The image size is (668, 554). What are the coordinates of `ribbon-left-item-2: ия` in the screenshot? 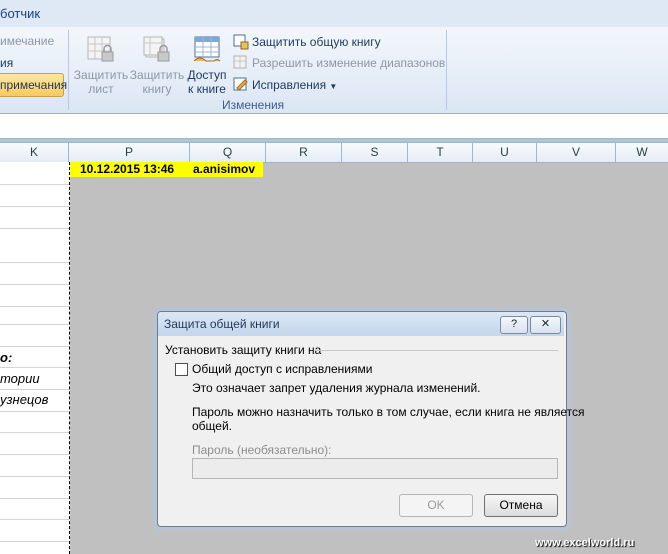 It's located at (6, 63).